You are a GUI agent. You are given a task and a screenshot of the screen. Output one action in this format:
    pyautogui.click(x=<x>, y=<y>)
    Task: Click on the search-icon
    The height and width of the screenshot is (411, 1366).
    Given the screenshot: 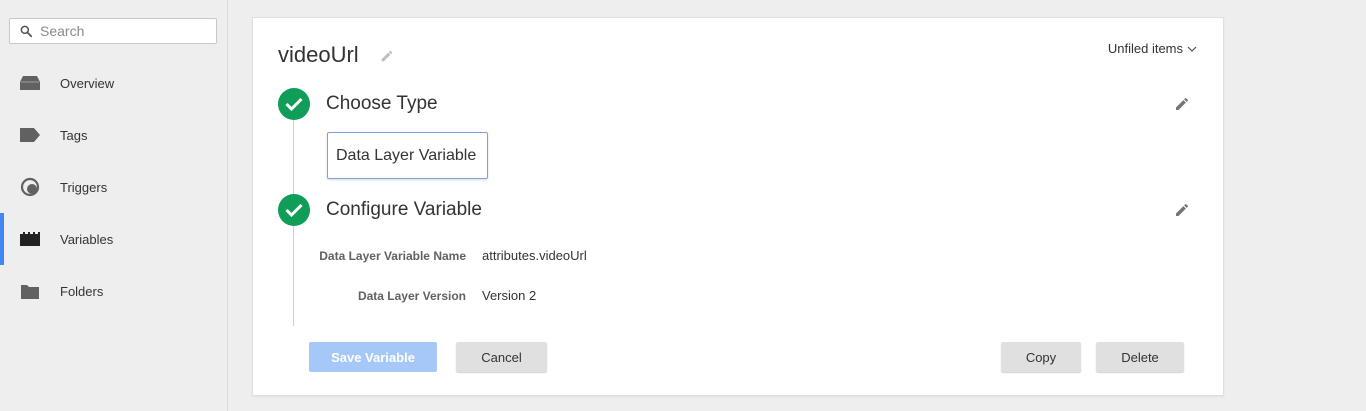 What is the action you would take?
    pyautogui.click(x=26, y=31)
    